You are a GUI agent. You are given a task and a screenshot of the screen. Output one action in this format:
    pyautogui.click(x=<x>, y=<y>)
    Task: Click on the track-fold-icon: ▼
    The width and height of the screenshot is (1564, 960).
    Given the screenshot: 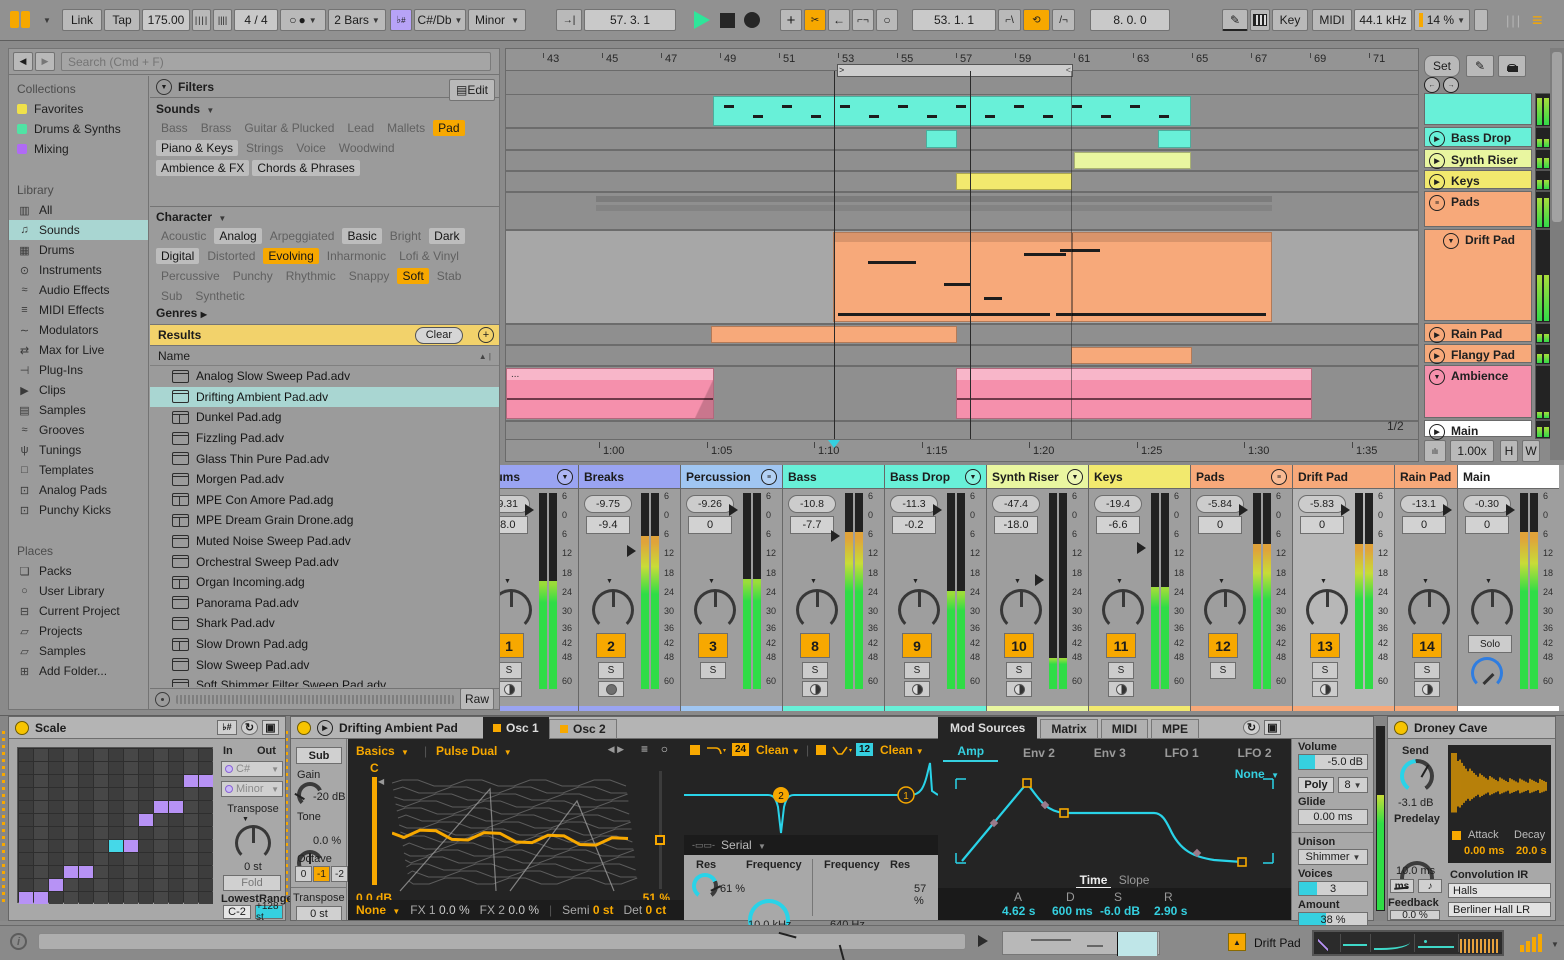 What is the action you would take?
    pyautogui.click(x=1437, y=377)
    